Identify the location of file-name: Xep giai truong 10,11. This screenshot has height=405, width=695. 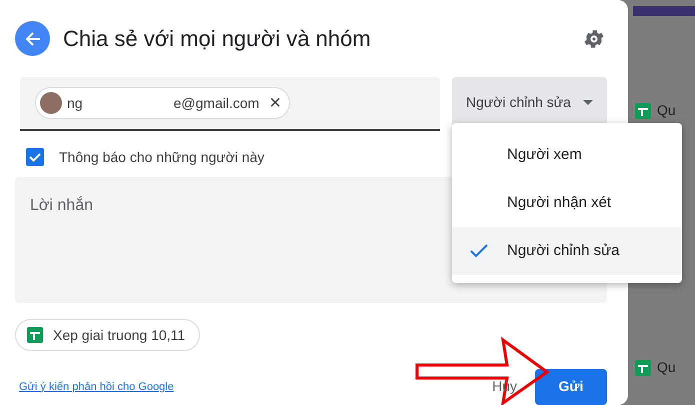
(119, 335).